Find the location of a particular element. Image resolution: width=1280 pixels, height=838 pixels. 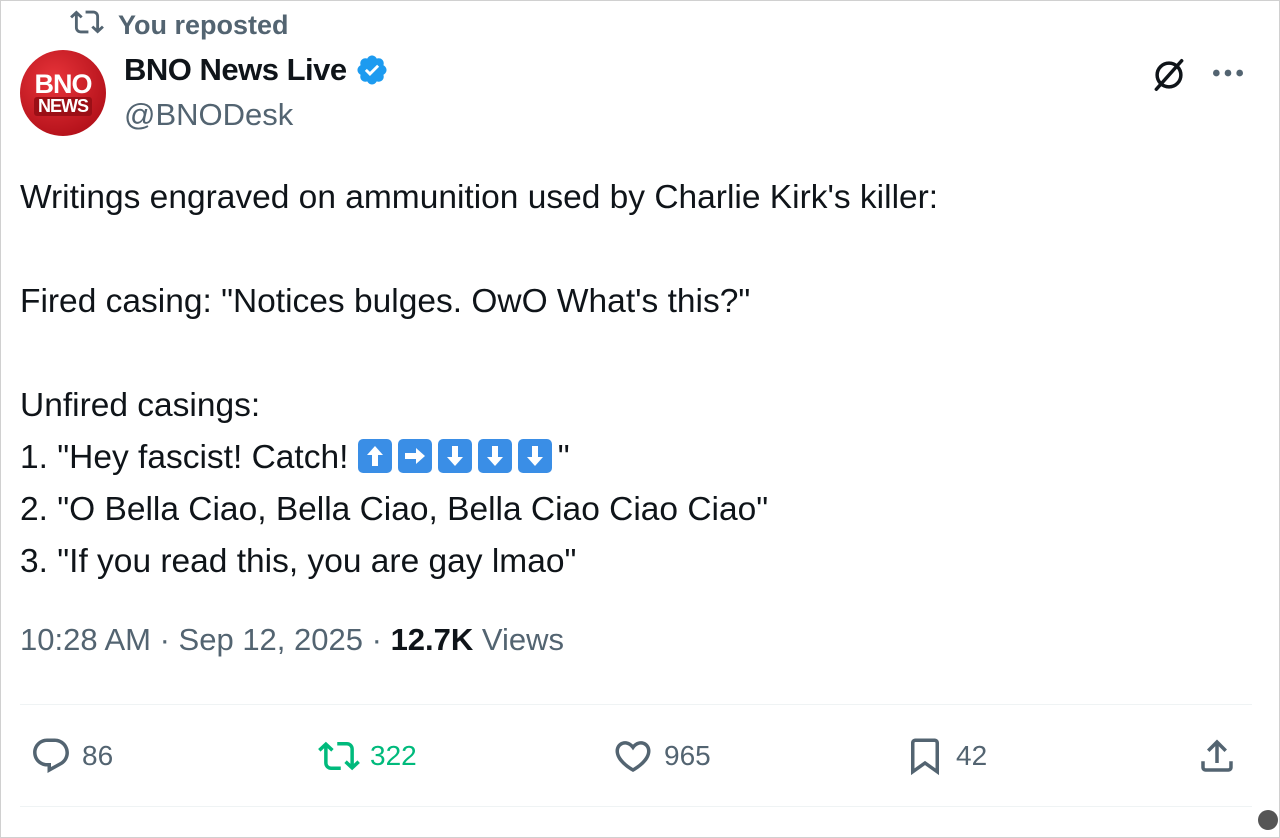

views-count: 12.7K is located at coordinates (432, 639).